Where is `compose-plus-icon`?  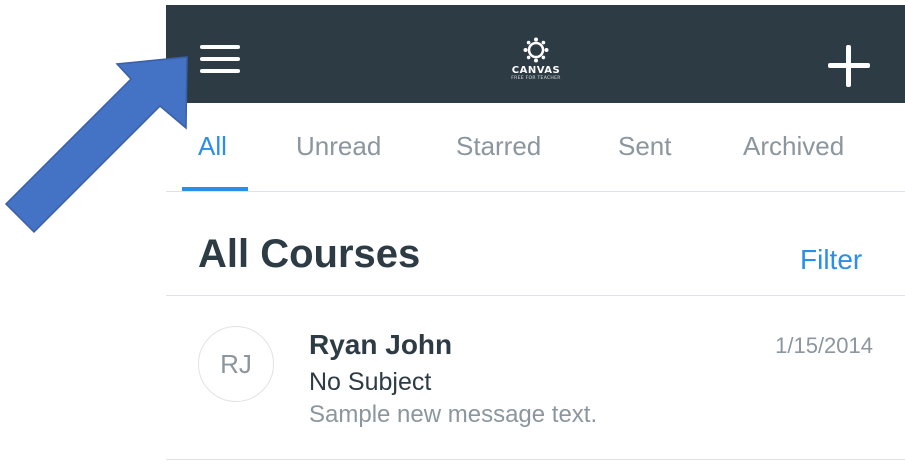
compose-plus-icon is located at coordinates (849, 66).